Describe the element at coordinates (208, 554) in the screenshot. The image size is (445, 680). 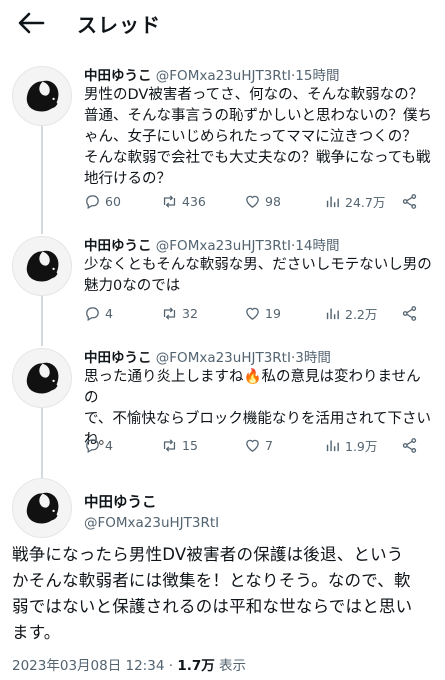
I see `text-line: 戦争になったら男性DV被害者の保護は後退、という` at that location.